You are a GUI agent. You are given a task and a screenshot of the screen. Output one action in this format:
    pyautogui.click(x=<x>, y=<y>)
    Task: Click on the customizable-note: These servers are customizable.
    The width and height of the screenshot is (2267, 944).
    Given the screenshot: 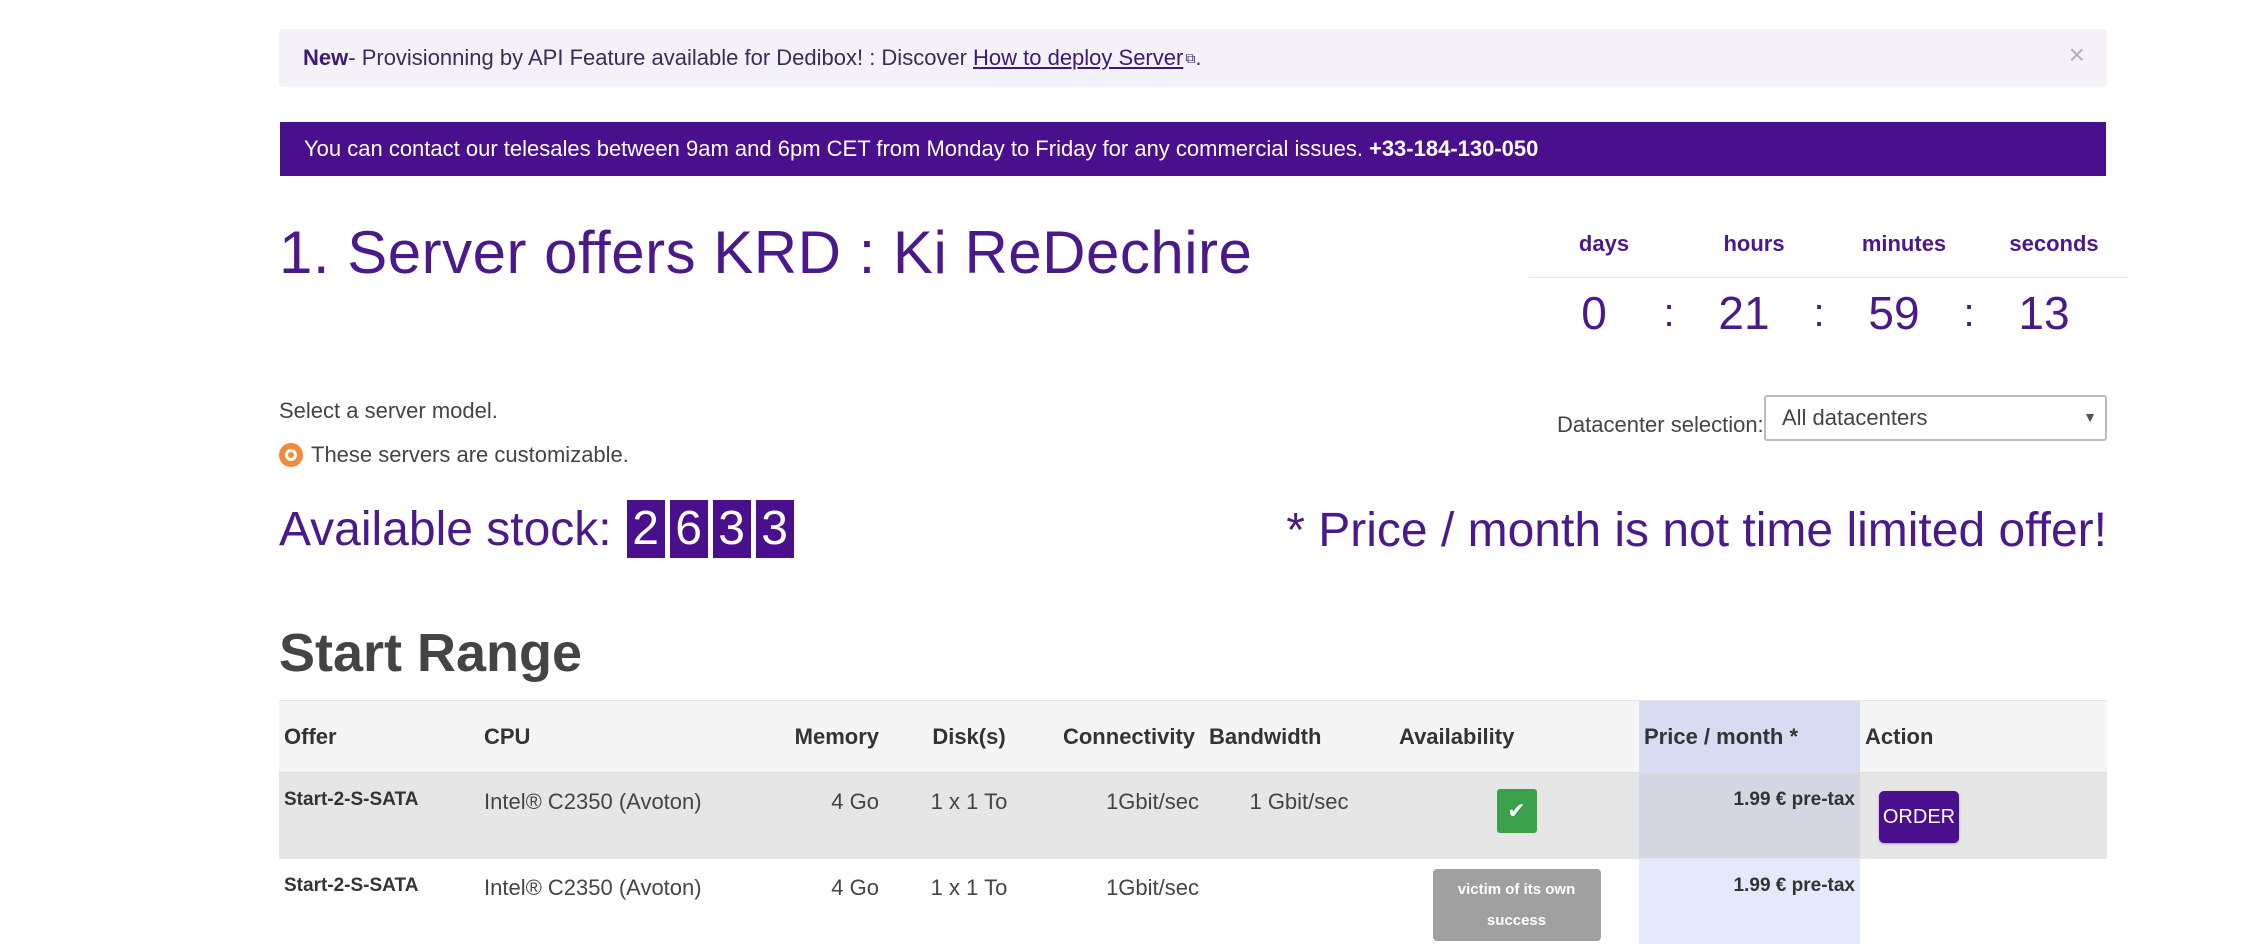 What is the action you would take?
    pyautogui.click(x=454, y=455)
    